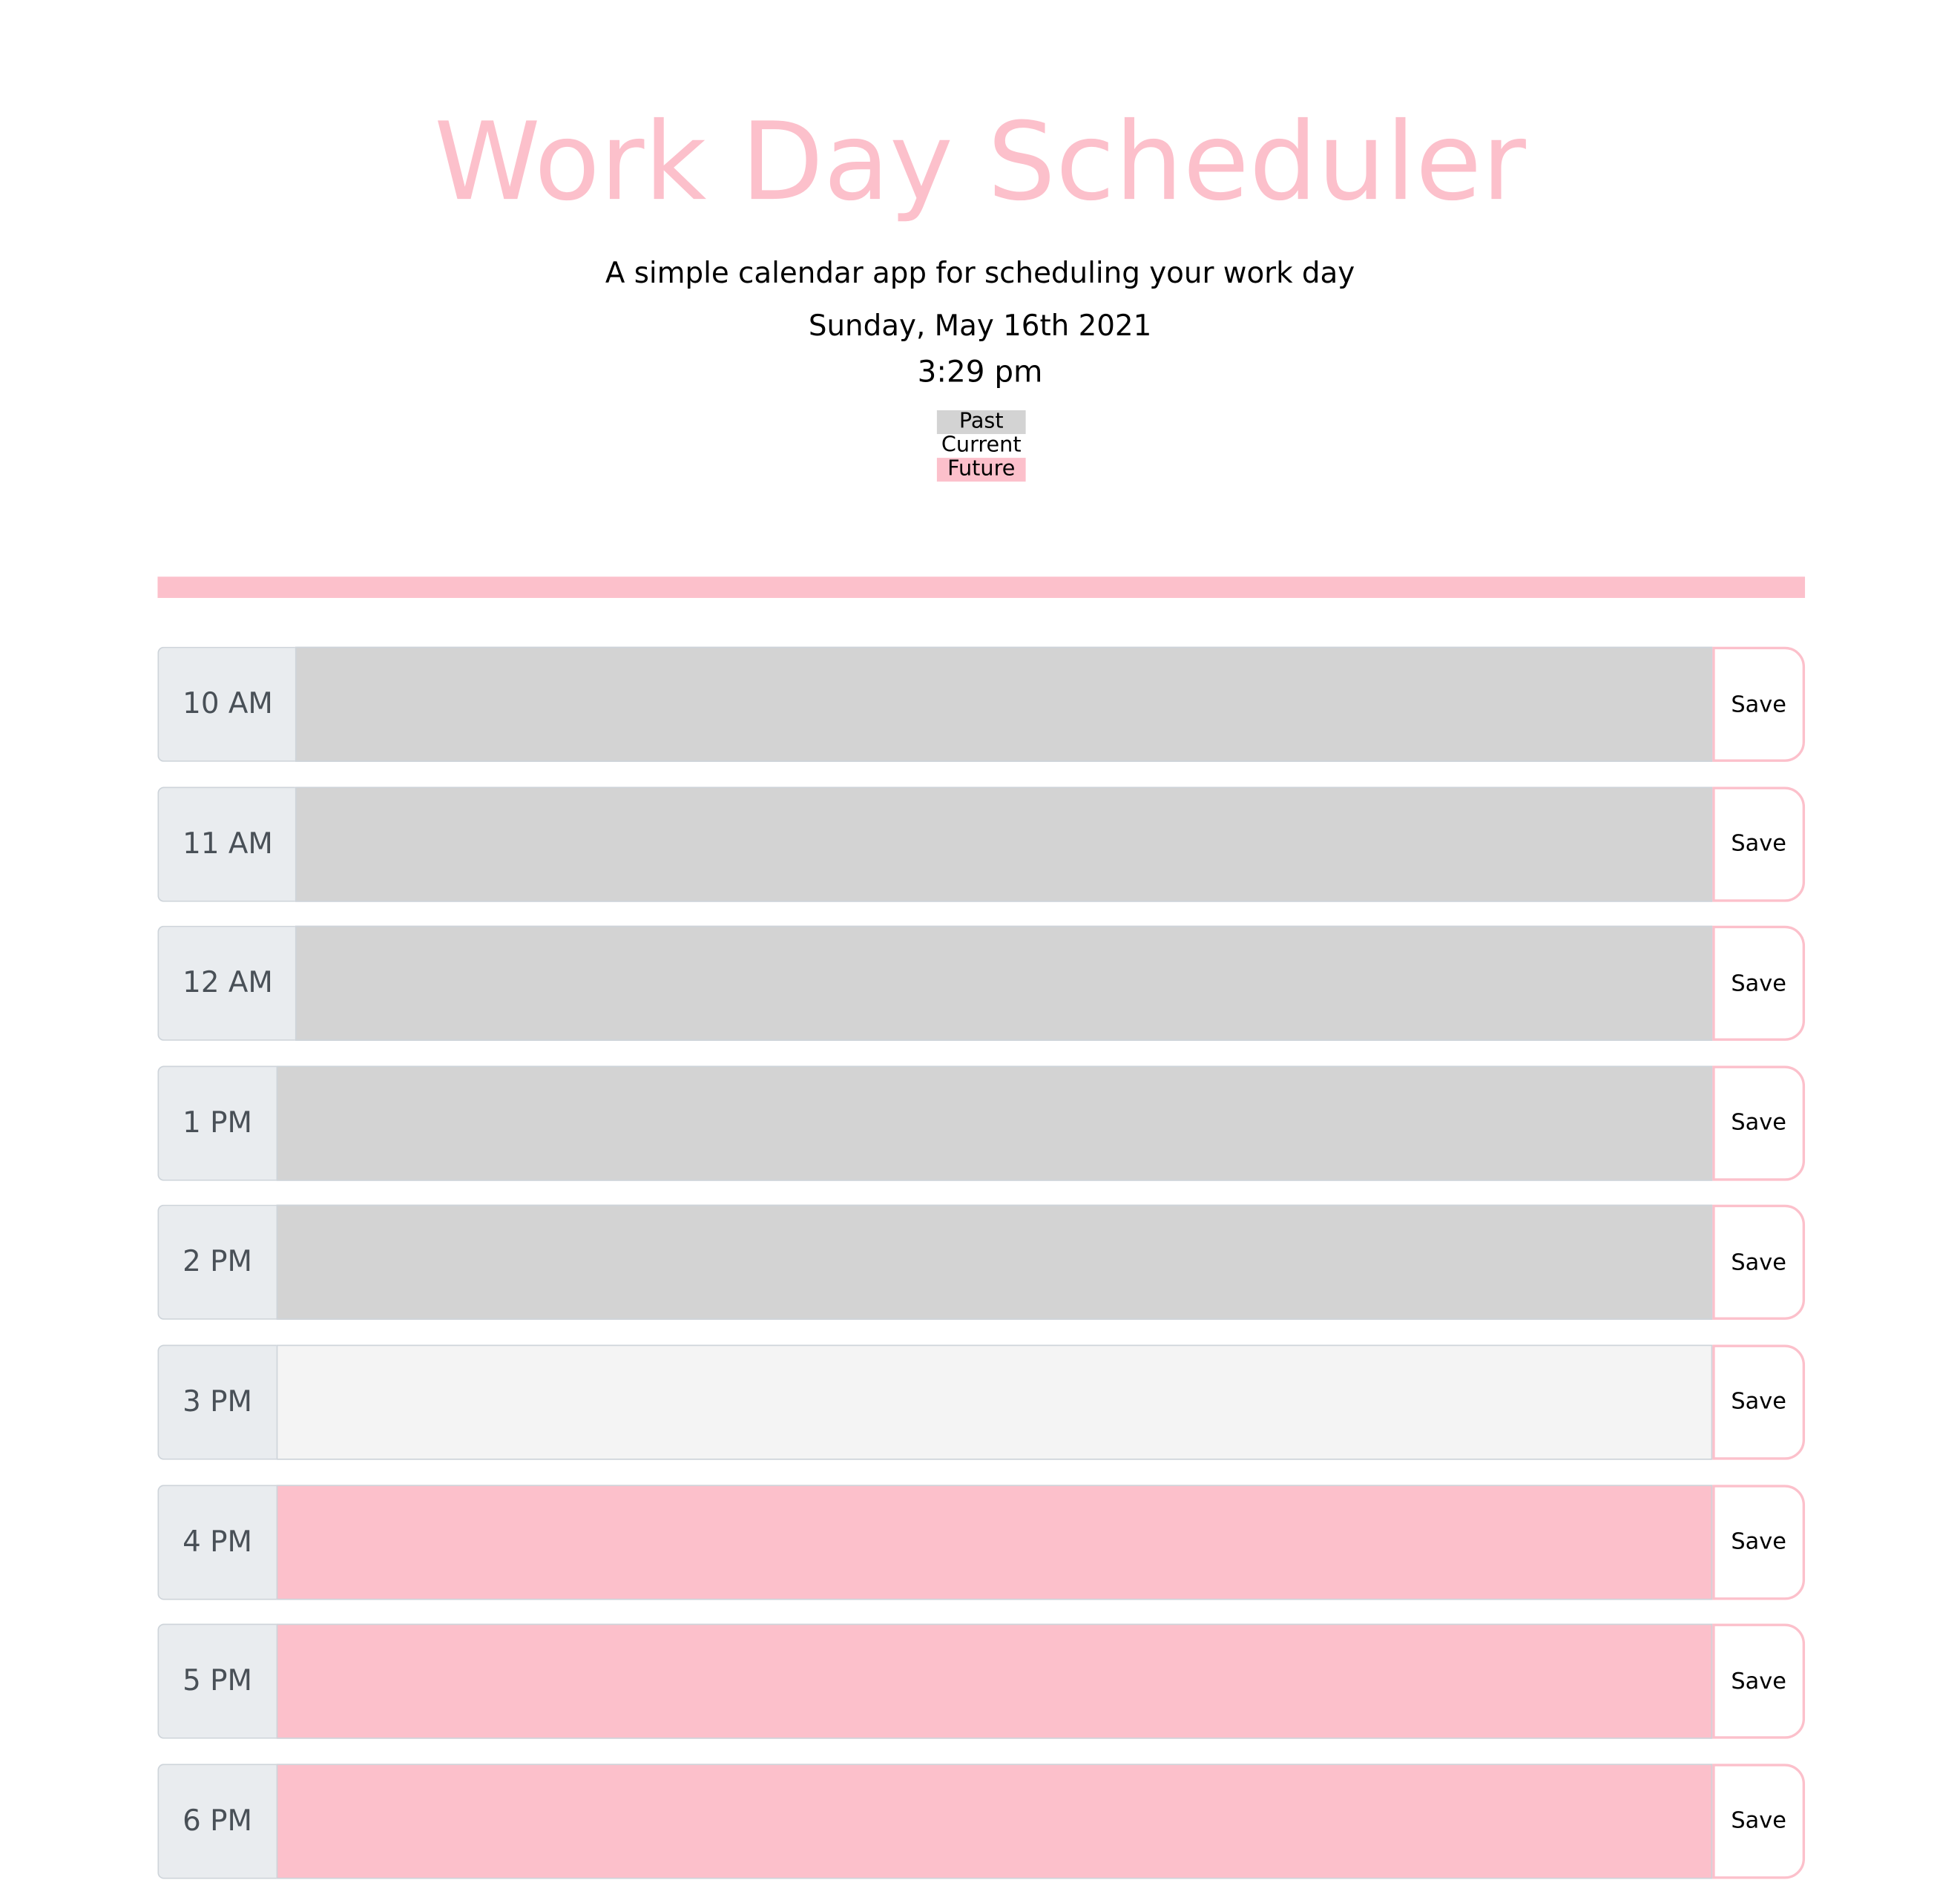 This screenshot has height=1903, width=1960. What do you see at coordinates (217, 1681) in the screenshot?
I see `hour-label: 5 PM` at bounding box center [217, 1681].